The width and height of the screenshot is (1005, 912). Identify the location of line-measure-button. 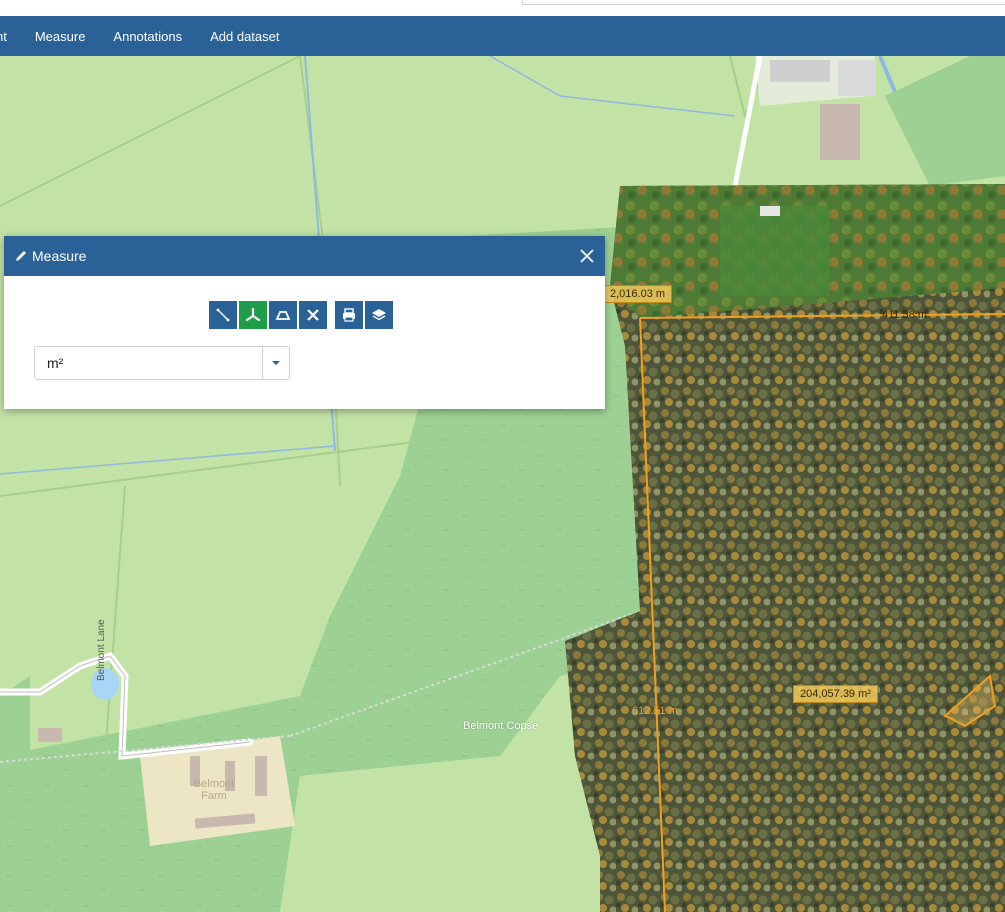
(223, 315).